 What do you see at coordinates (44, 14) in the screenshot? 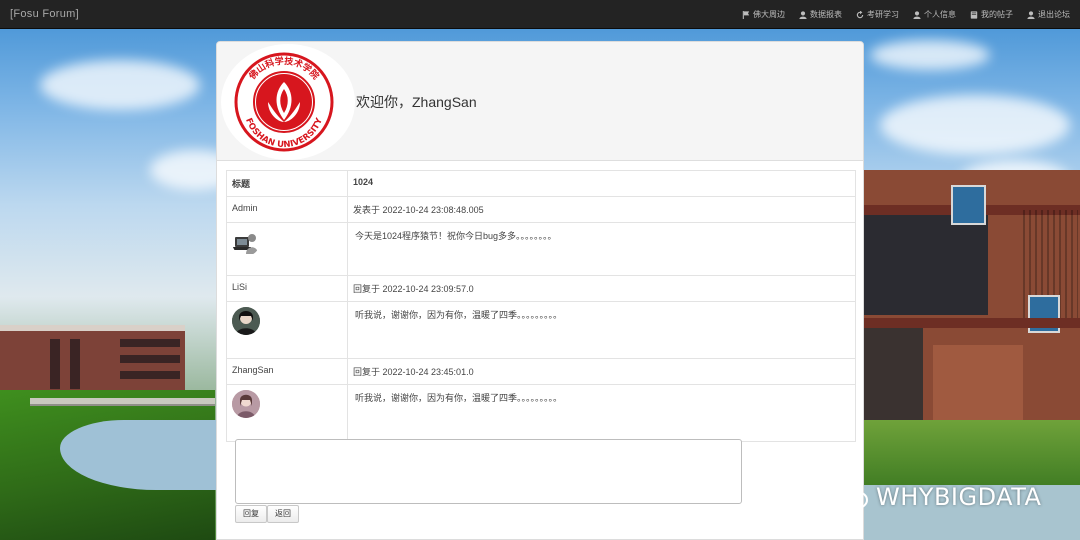
I see `forum-brand: [Fosu Forum]` at bounding box center [44, 14].